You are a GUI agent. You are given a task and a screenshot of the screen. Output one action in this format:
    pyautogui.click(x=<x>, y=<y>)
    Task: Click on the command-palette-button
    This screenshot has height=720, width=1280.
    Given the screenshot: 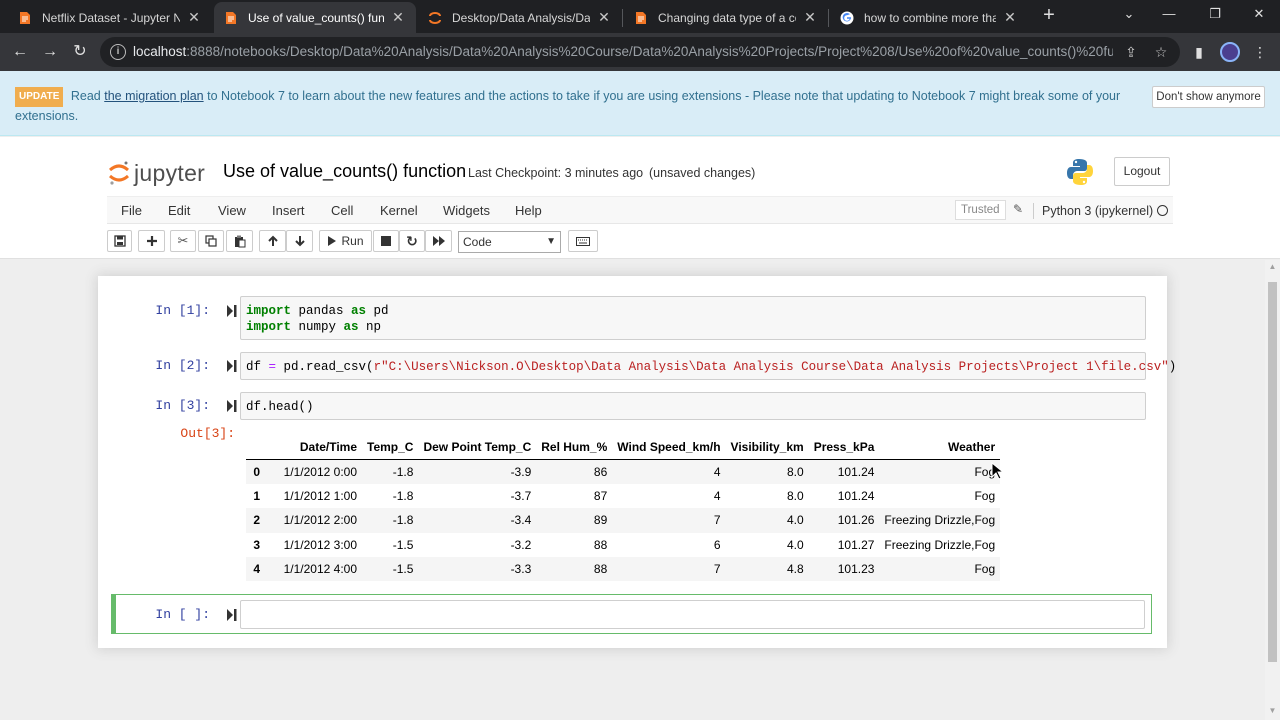 What is the action you would take?
    pyautogui.click(x=583, y=241)
    